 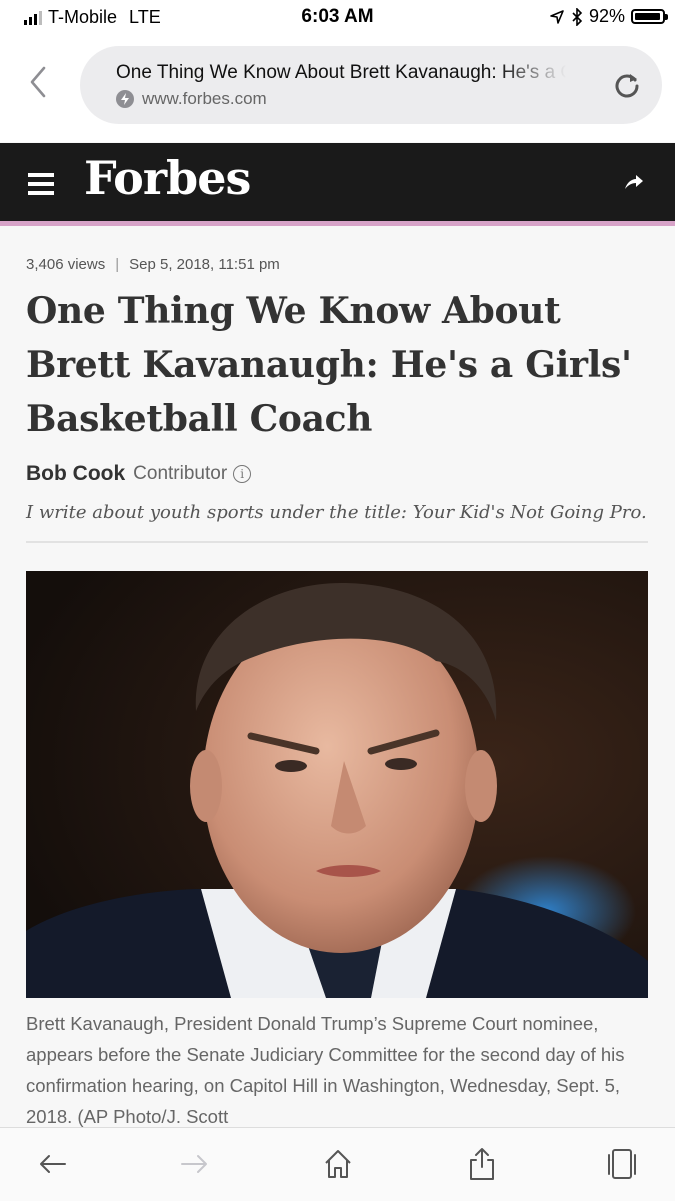 I want to click on forbes-logo: Forbes, so click(x=167, y=178).